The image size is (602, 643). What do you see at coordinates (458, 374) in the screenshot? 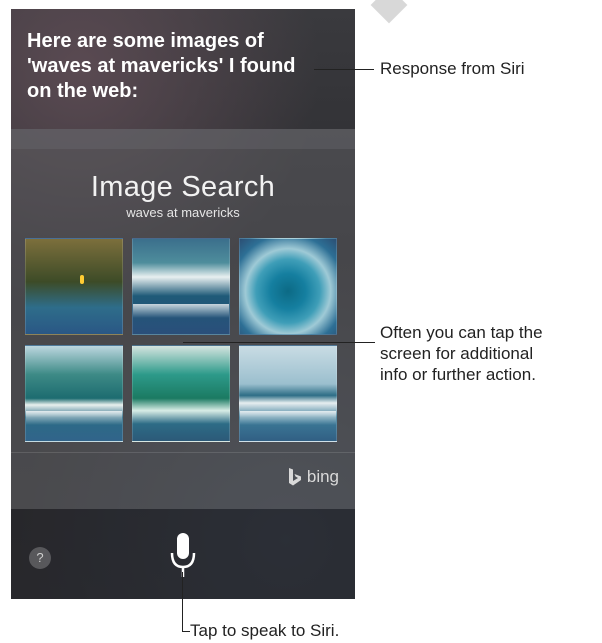
I see `callout-line: info or further action.` at bounding box center [458, 374].